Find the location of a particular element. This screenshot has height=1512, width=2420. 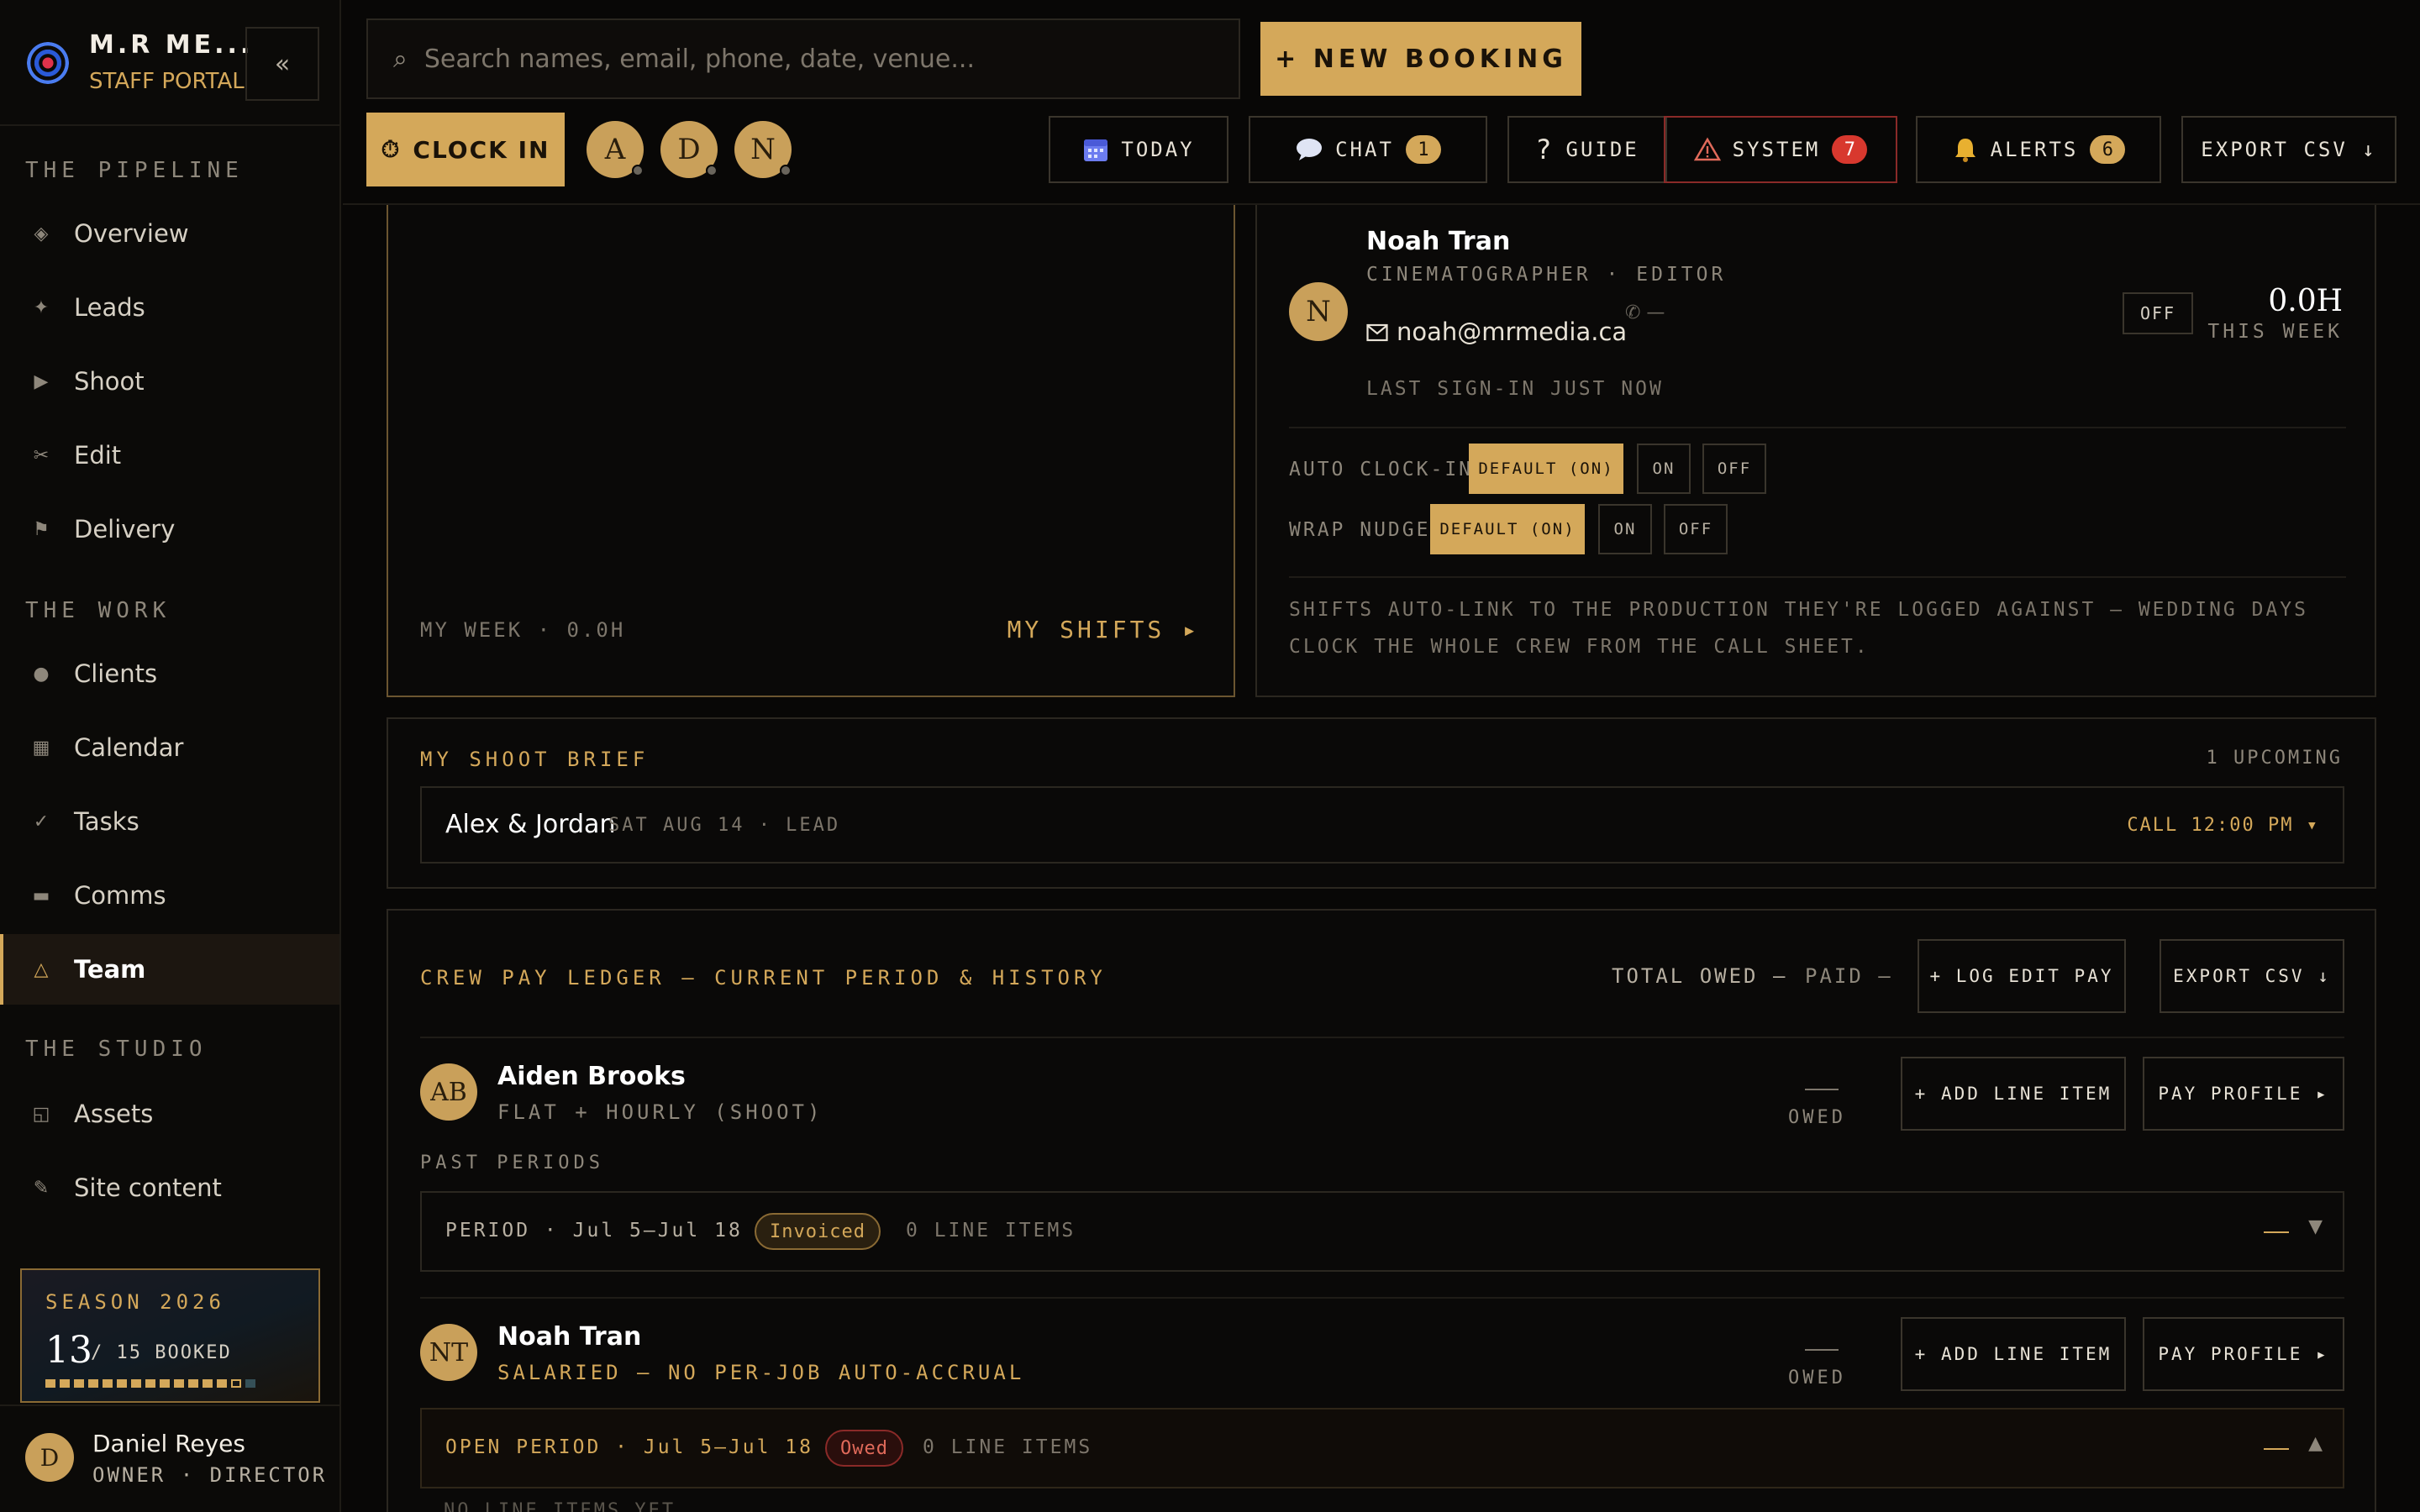

sidebar-item-assets: ◱ Assets is located at coordinates (169, 1114).